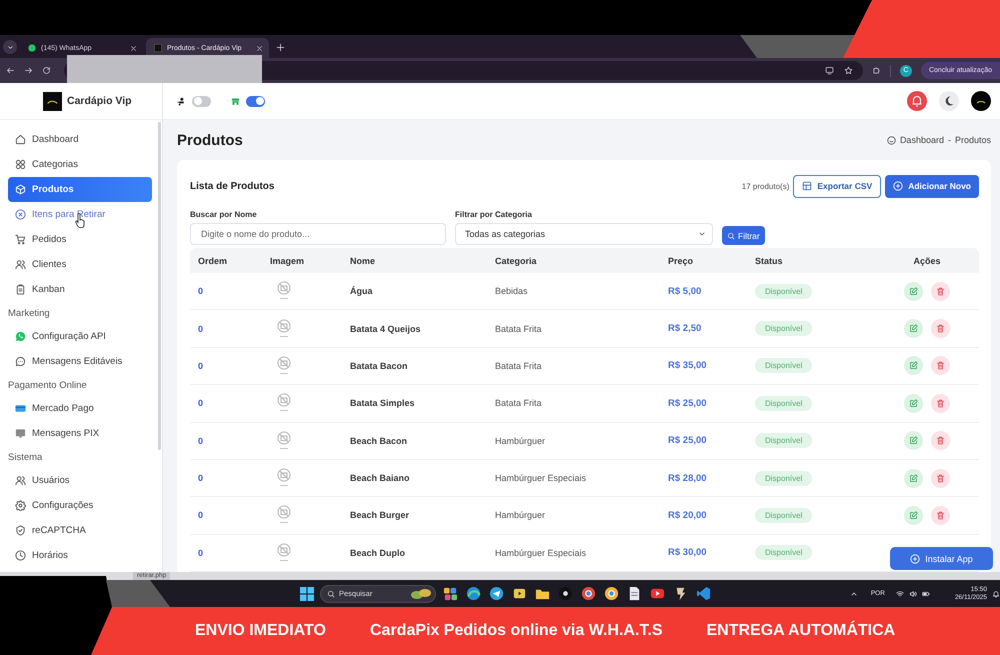  Describe the element at coordinates (972, 140) in the screenshot. I see `breadcrumb-current: Produtos` at that location.